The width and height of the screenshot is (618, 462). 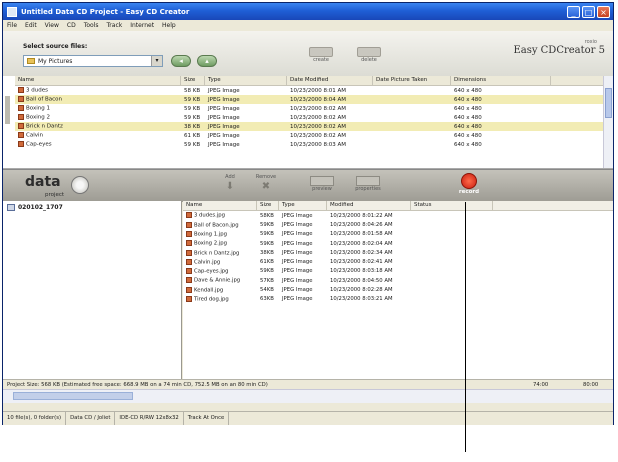 I want to click on properties-icon, so click(x=368, y=181).